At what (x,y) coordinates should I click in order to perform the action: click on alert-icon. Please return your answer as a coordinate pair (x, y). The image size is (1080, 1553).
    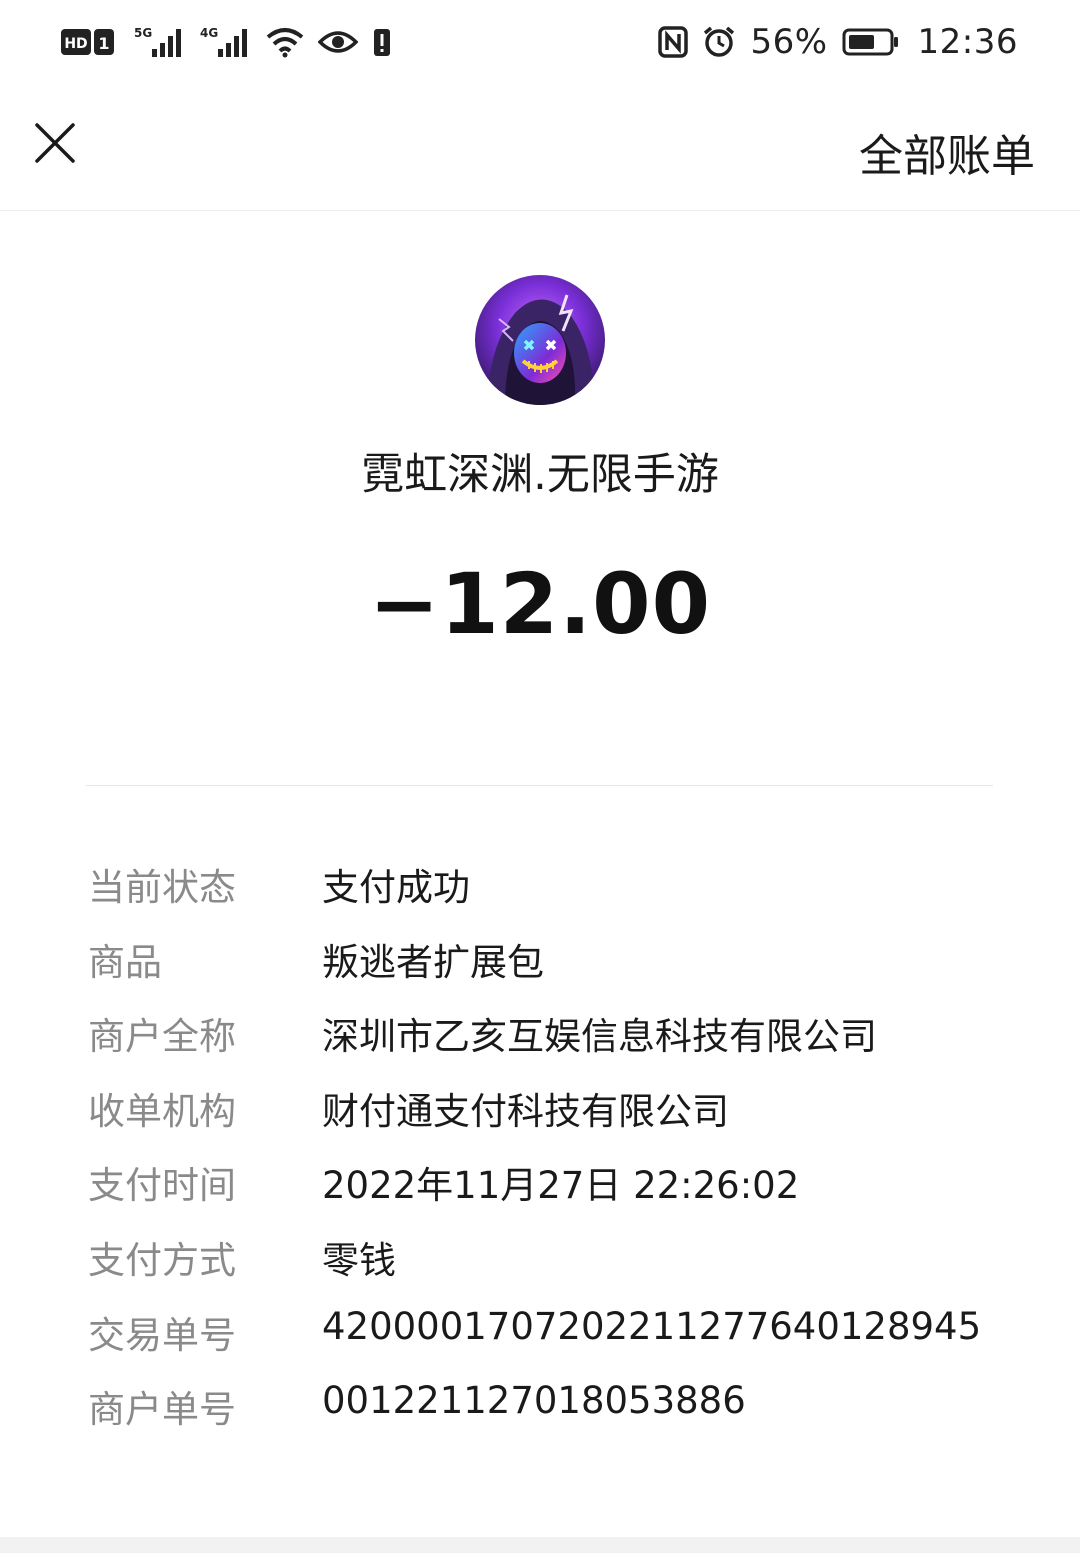
    Looking at the image, I should click on (382, 42).